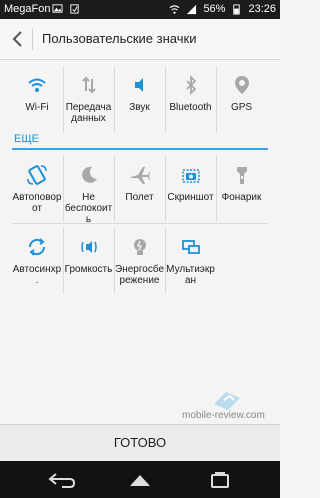  Describe the element at coordinates (190, 99) in the screenshot. I see `tile-bluetooth: Bluetooth` at that location.